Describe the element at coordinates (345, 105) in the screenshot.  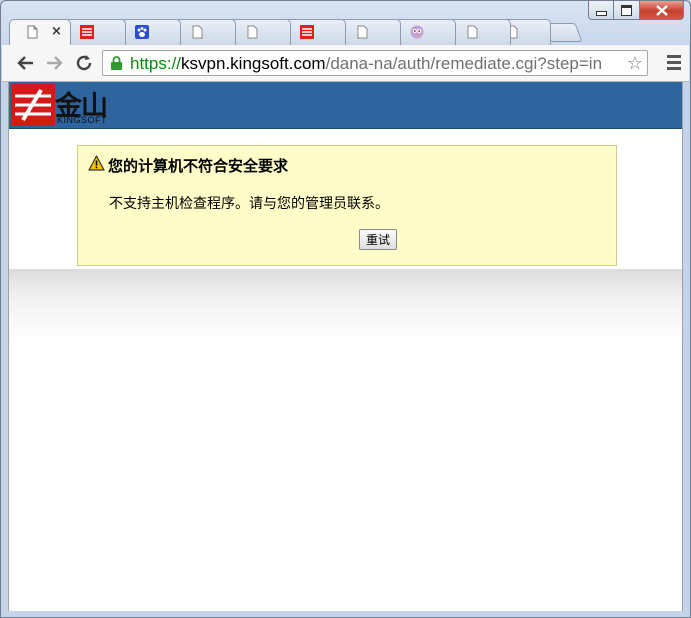
I see `site-header: 金山 KINGSOFT` at that location.